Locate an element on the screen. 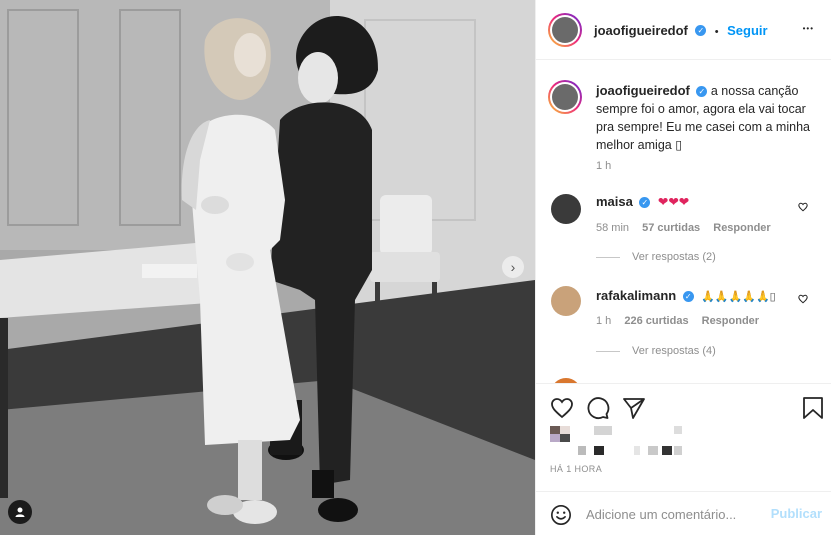 Image resolution: width=831 pixels, height=536 pixels. liked-by-preview is located at coordinates (616, 440).